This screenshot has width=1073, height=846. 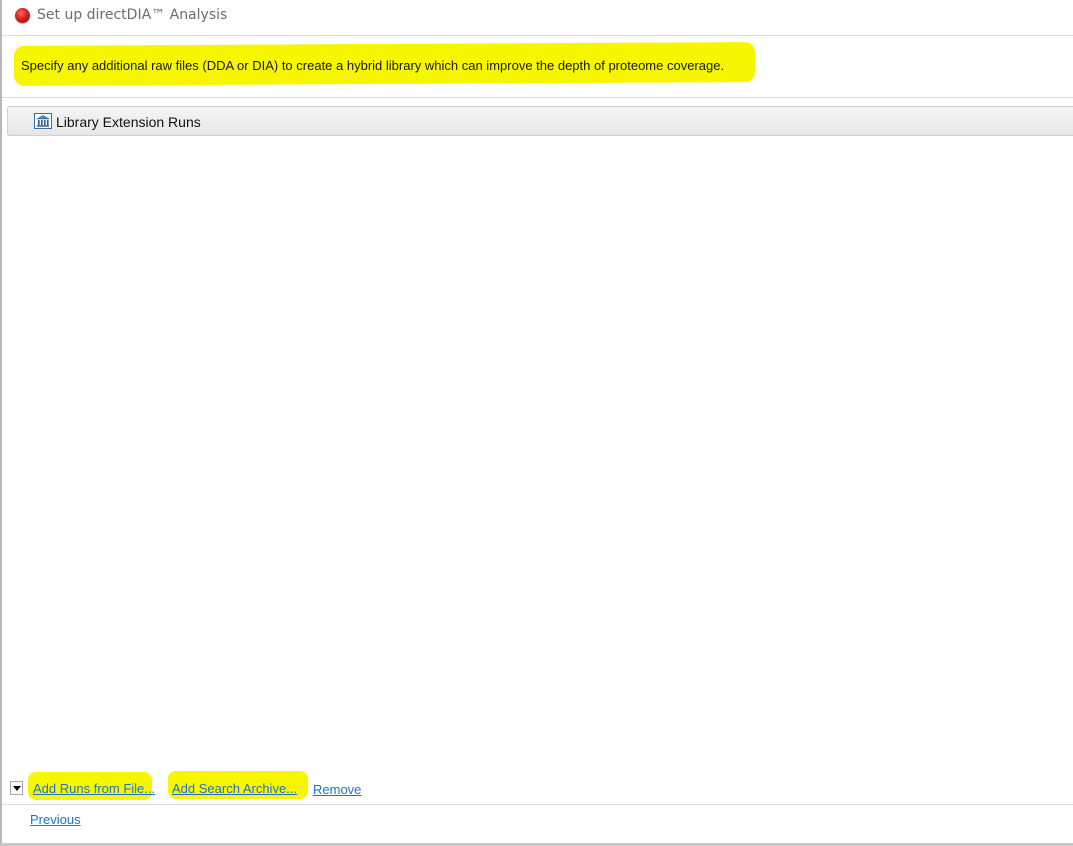 What do you see at coordinates (16, 788) in the screenshot?
I see `chevron-down-icon` at bounding box center [16, 788].